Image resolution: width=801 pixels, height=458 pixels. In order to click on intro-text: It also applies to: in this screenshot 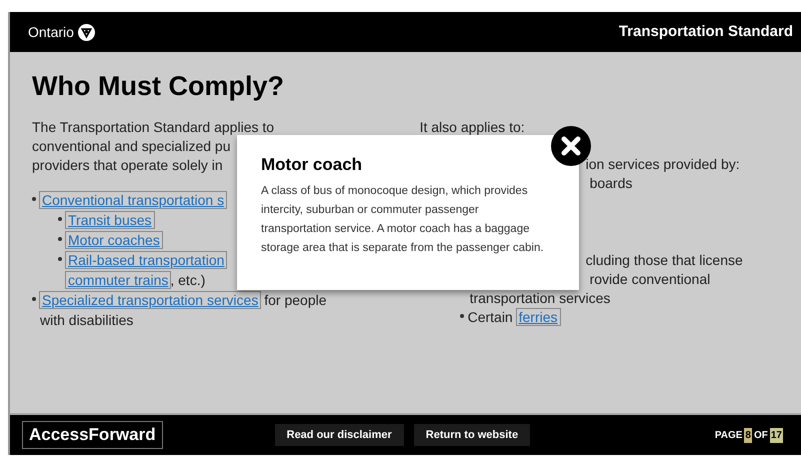, I will do `click(472, 127)`.